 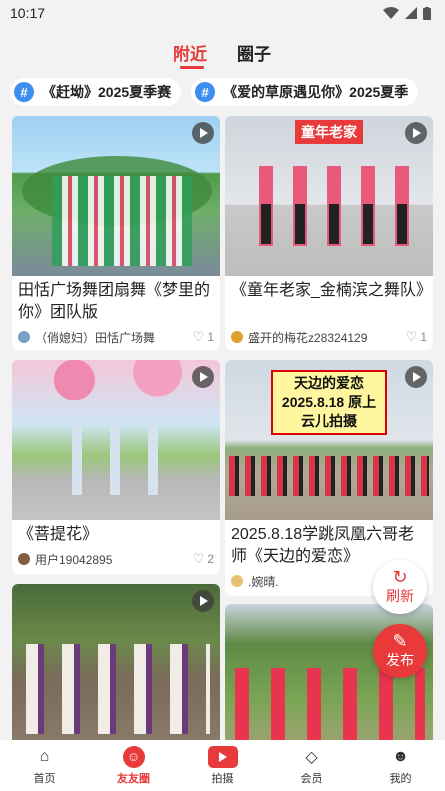 What do you see at coordinates (427, 13) in the screenshot?
I see `battery-icon` at bounding box center [427, 13].